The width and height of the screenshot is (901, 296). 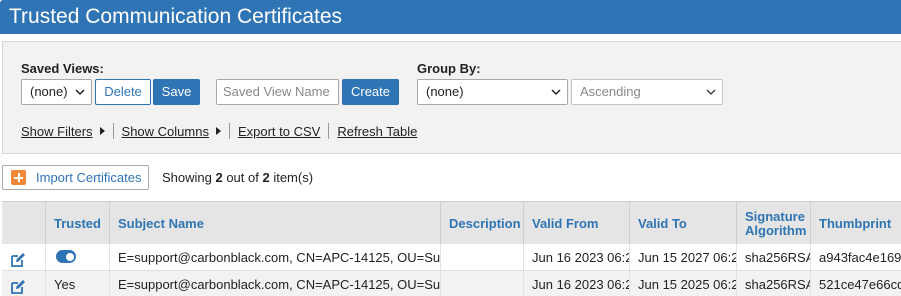 I want to click on thumbprint-cell: 521ce47e66cd, so click(x=855, y=283).